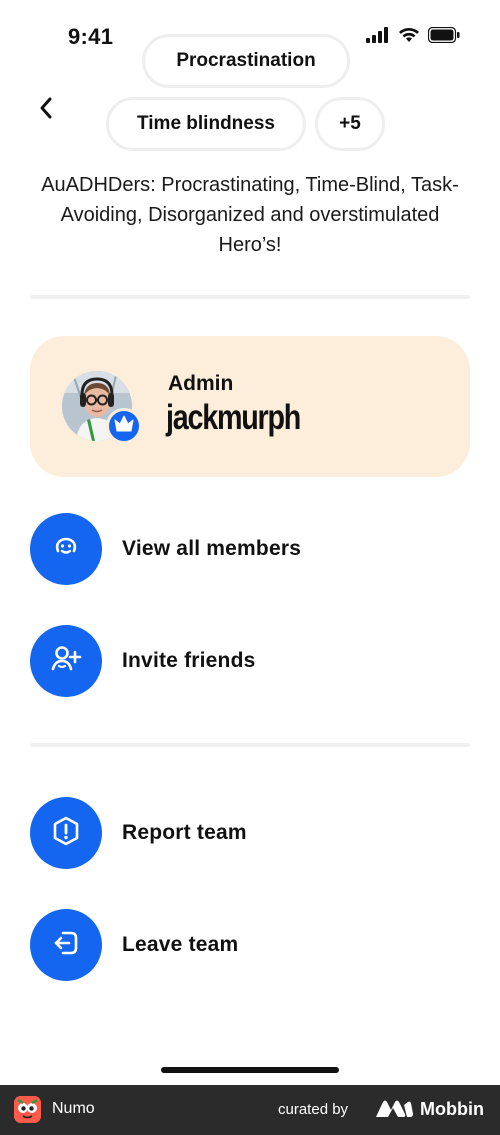 Image resolution: width=500 pixels, height=1135 pixels. What do you see at coordinates (201, 383) in the screenshot?
I see `admin-role-label: Admin` at bounding box center [201, 383].